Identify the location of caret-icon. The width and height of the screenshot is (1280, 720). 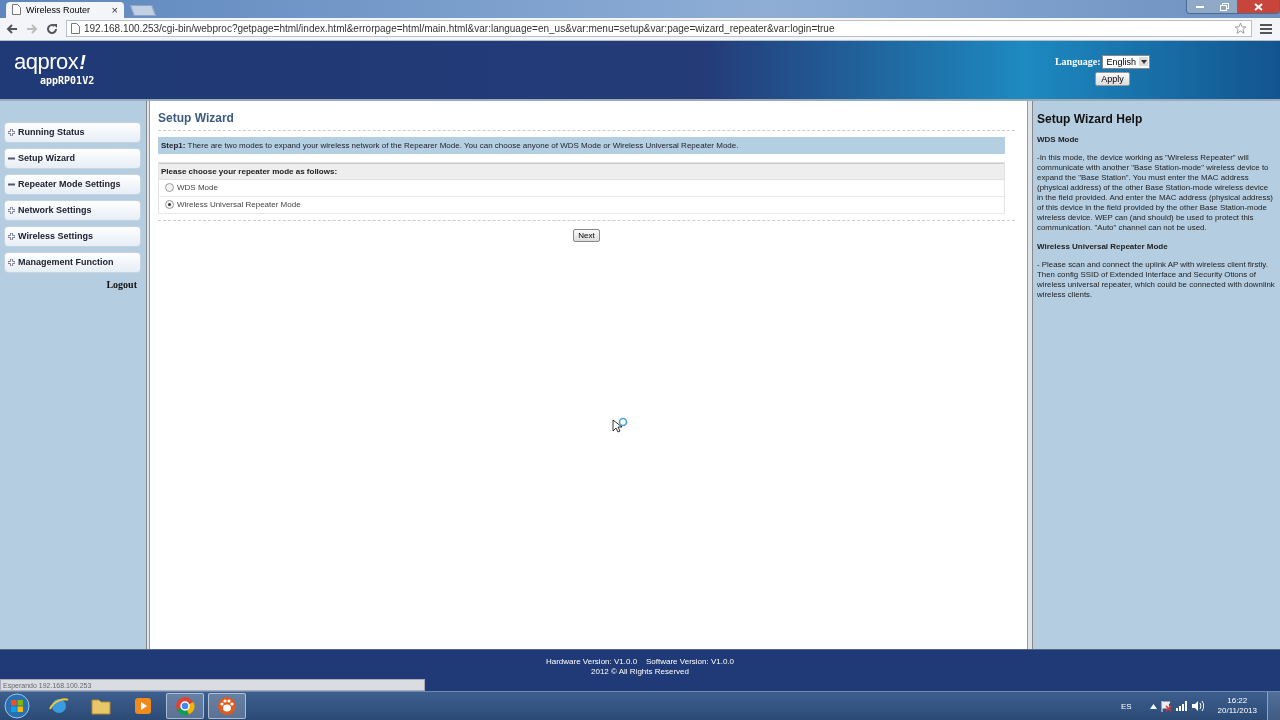
(1153, 706).